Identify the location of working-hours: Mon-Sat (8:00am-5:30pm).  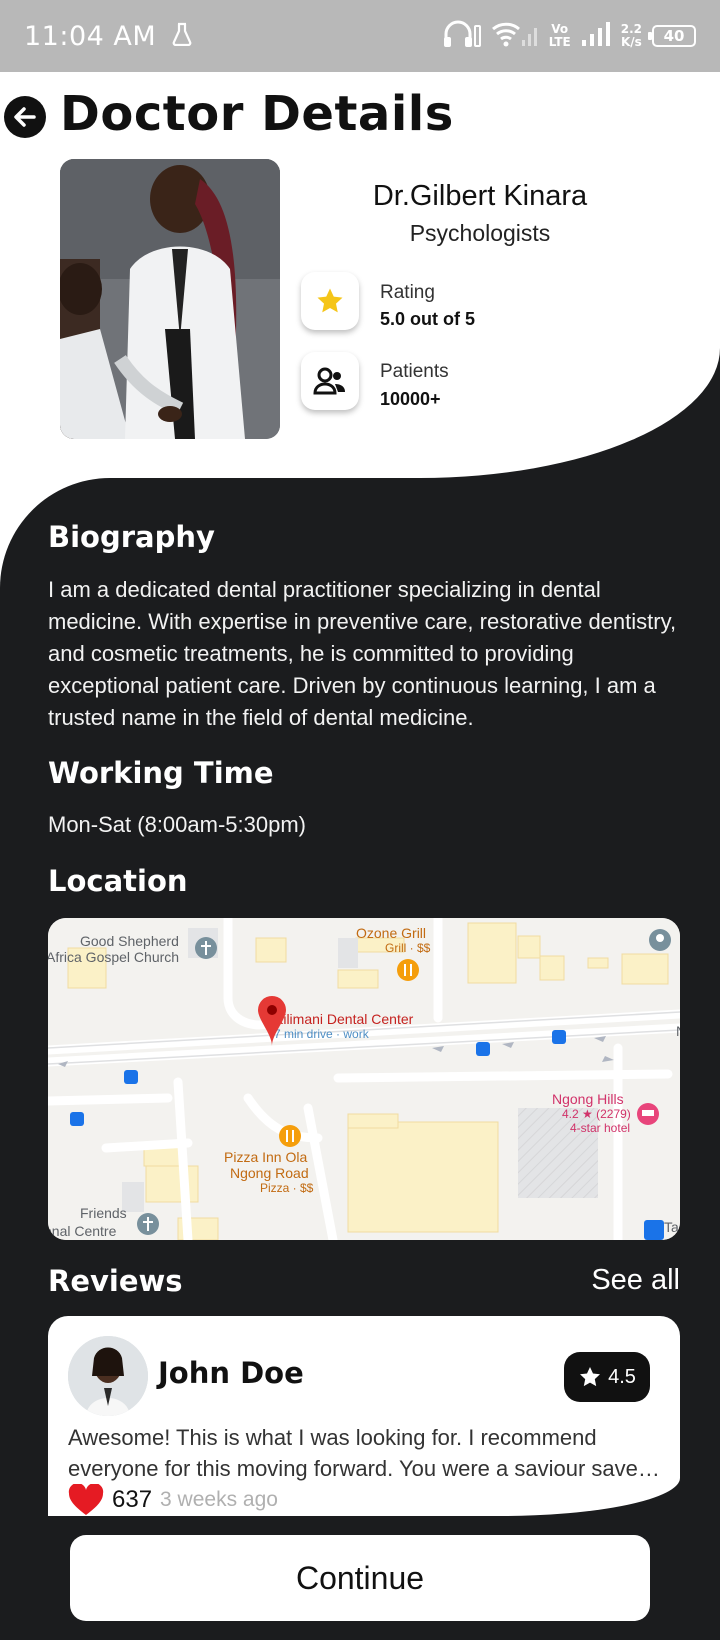
(177, 824).